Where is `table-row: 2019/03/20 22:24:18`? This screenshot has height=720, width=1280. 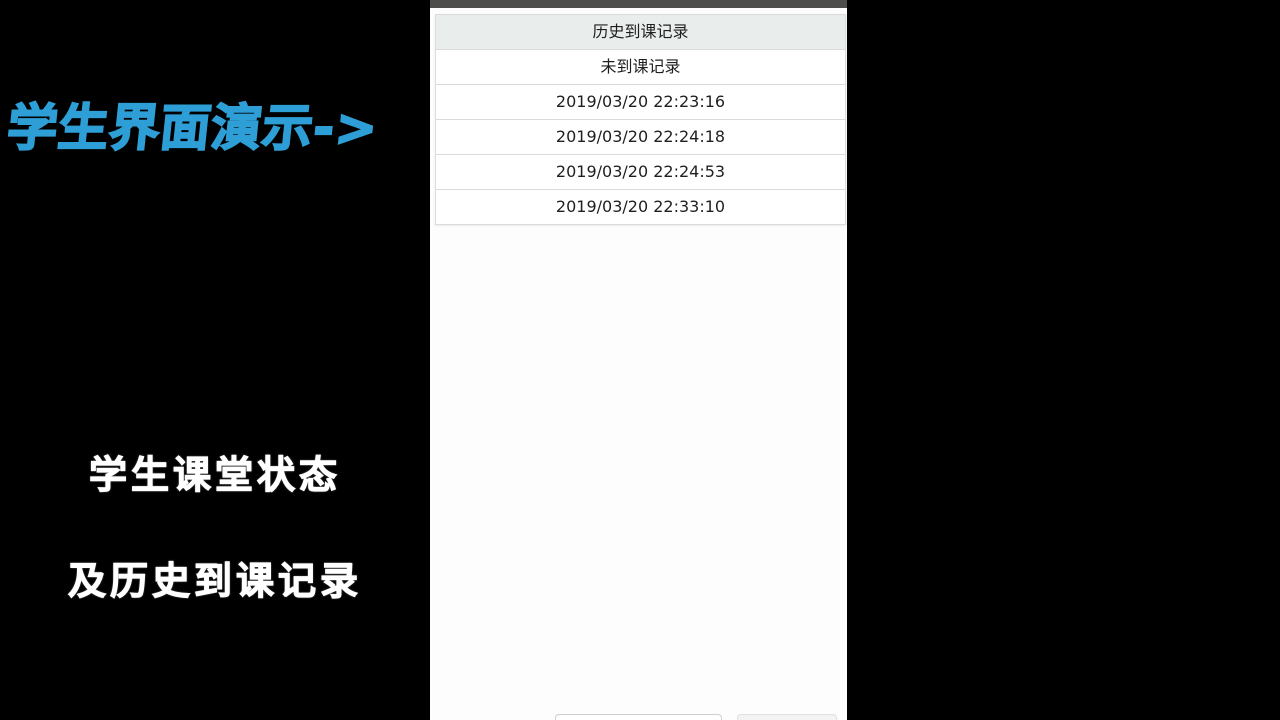 table-row: 2019/03/20 22:24:18 is located at coordinates (640, 137).